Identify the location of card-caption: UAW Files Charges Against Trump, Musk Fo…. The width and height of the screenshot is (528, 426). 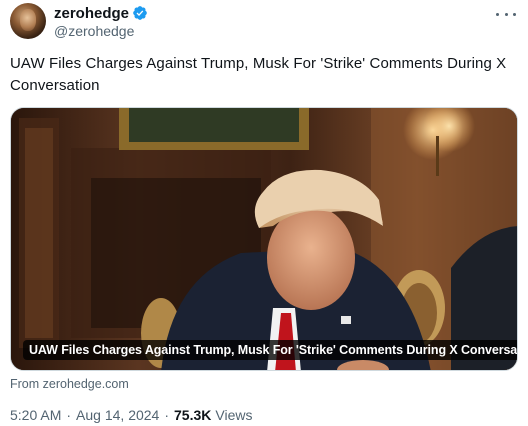
(270, 350).